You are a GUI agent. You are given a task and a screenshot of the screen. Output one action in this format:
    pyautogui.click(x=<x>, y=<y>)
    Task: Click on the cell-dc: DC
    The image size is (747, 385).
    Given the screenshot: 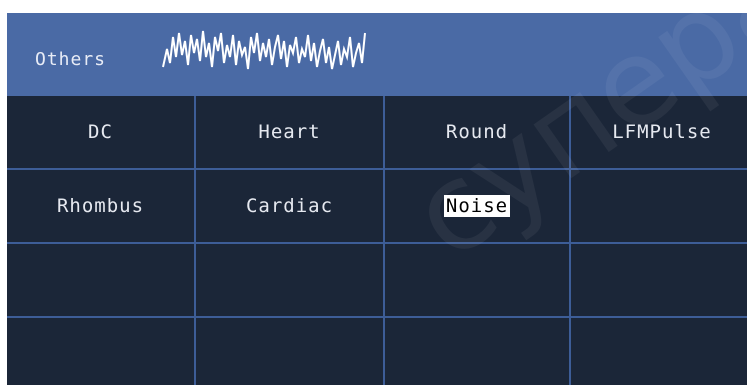 What is the action you would take?
    pyautogui.click(x=100, y=132)
    